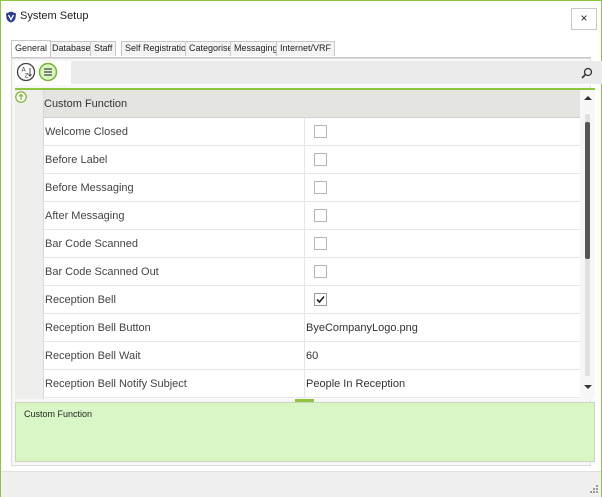 Image resolution: width=602 pixels, height=497 pixels. I want to click on property-name-cell: After Messaging, so click(174, 215).